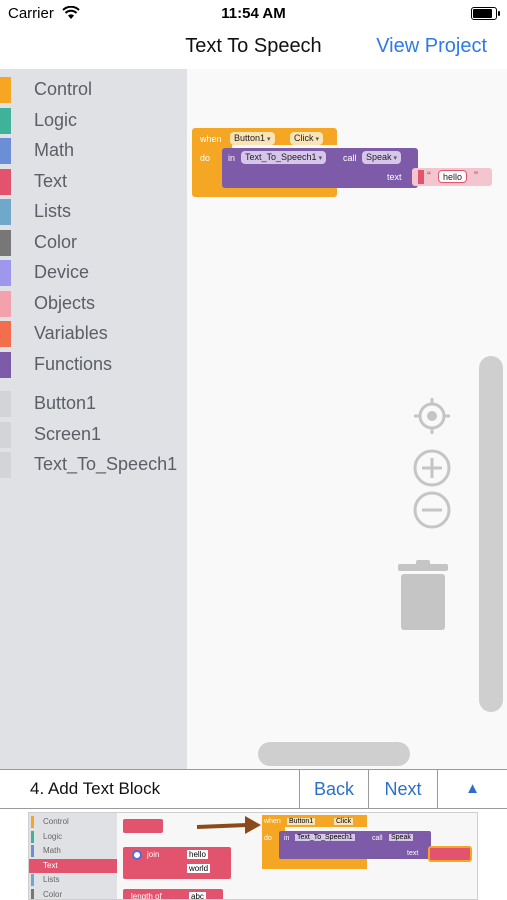 This screenshot has height=900, width=507. Describe the element at coordinates (73, 865) in the screenshot. I see `preview-category: Text` at that location.